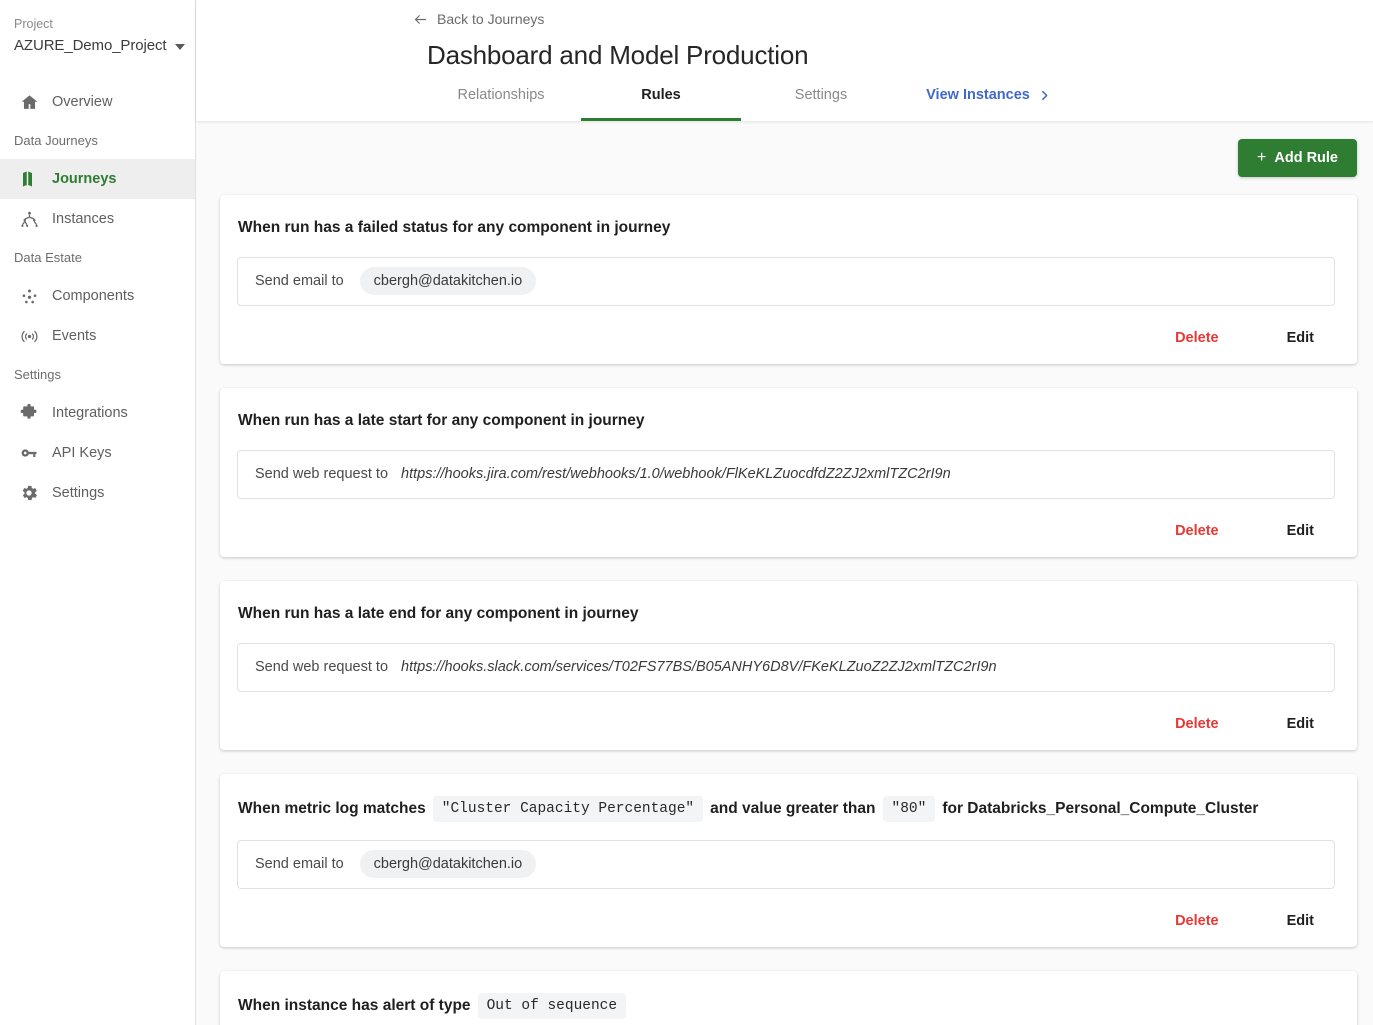  Describe the element at coordinates (97, 28) in the screenshot. I see `project-block: Project AZURE_Demo_Project` at that location.